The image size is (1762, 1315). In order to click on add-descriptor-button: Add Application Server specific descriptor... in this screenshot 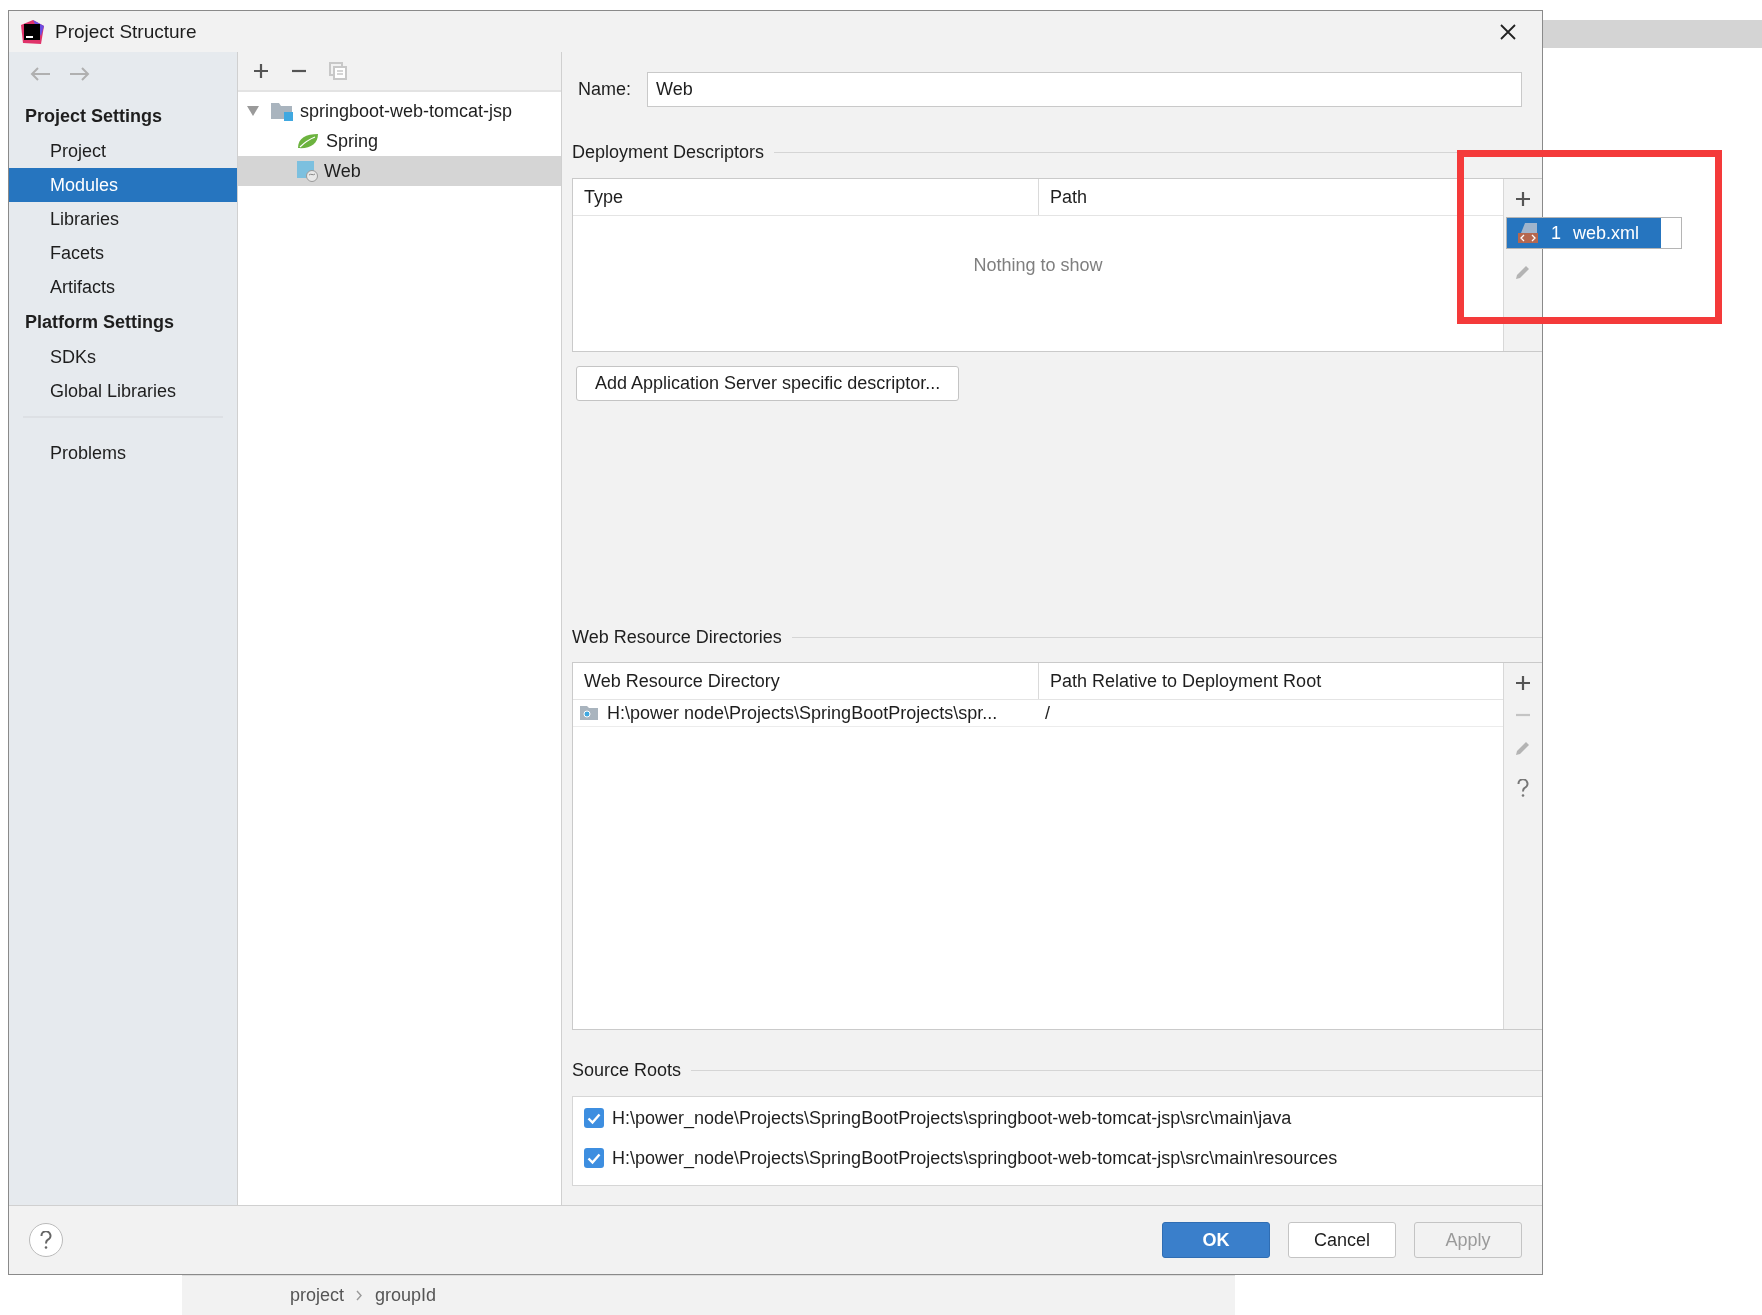, I will do `click(768, 383)`.